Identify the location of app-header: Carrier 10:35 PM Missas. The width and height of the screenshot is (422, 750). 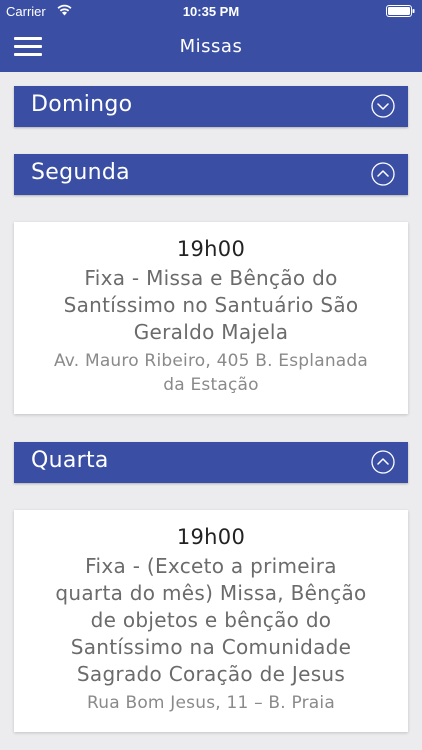
(211, 36).